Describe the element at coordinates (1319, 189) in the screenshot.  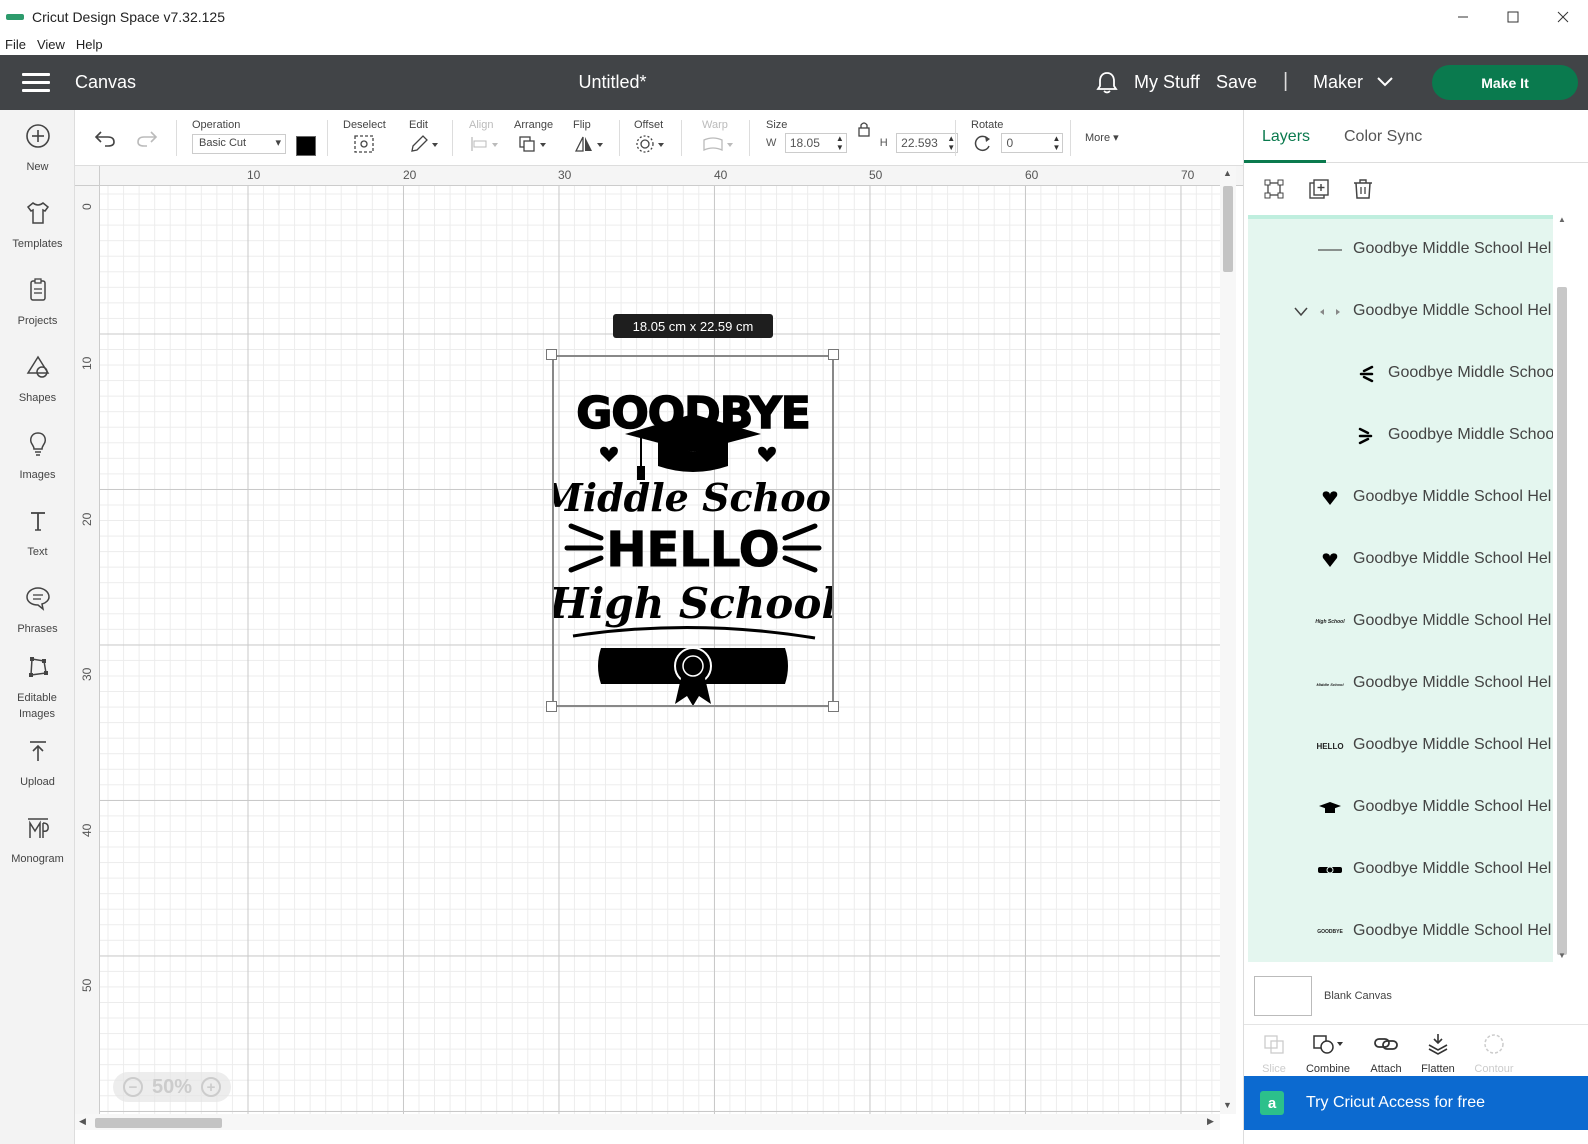
I see `duplicate-icon` at that location.